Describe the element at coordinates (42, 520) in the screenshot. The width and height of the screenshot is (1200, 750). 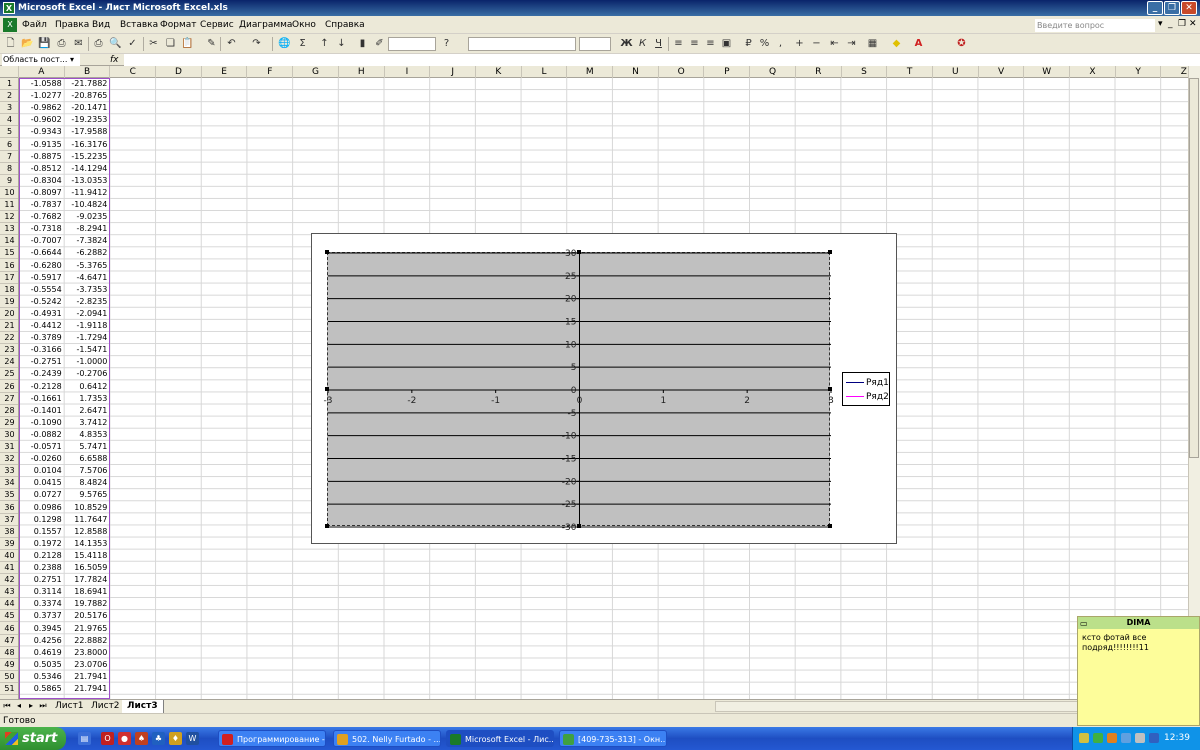
I see `cell-a: 0.1298` at that location.